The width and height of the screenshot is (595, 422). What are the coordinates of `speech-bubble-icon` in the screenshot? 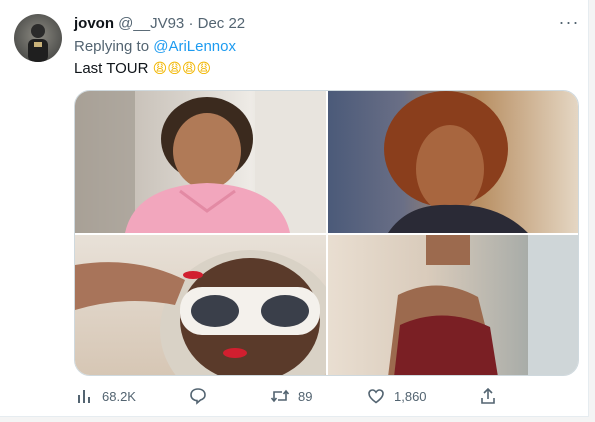 It's located at (198, 396).